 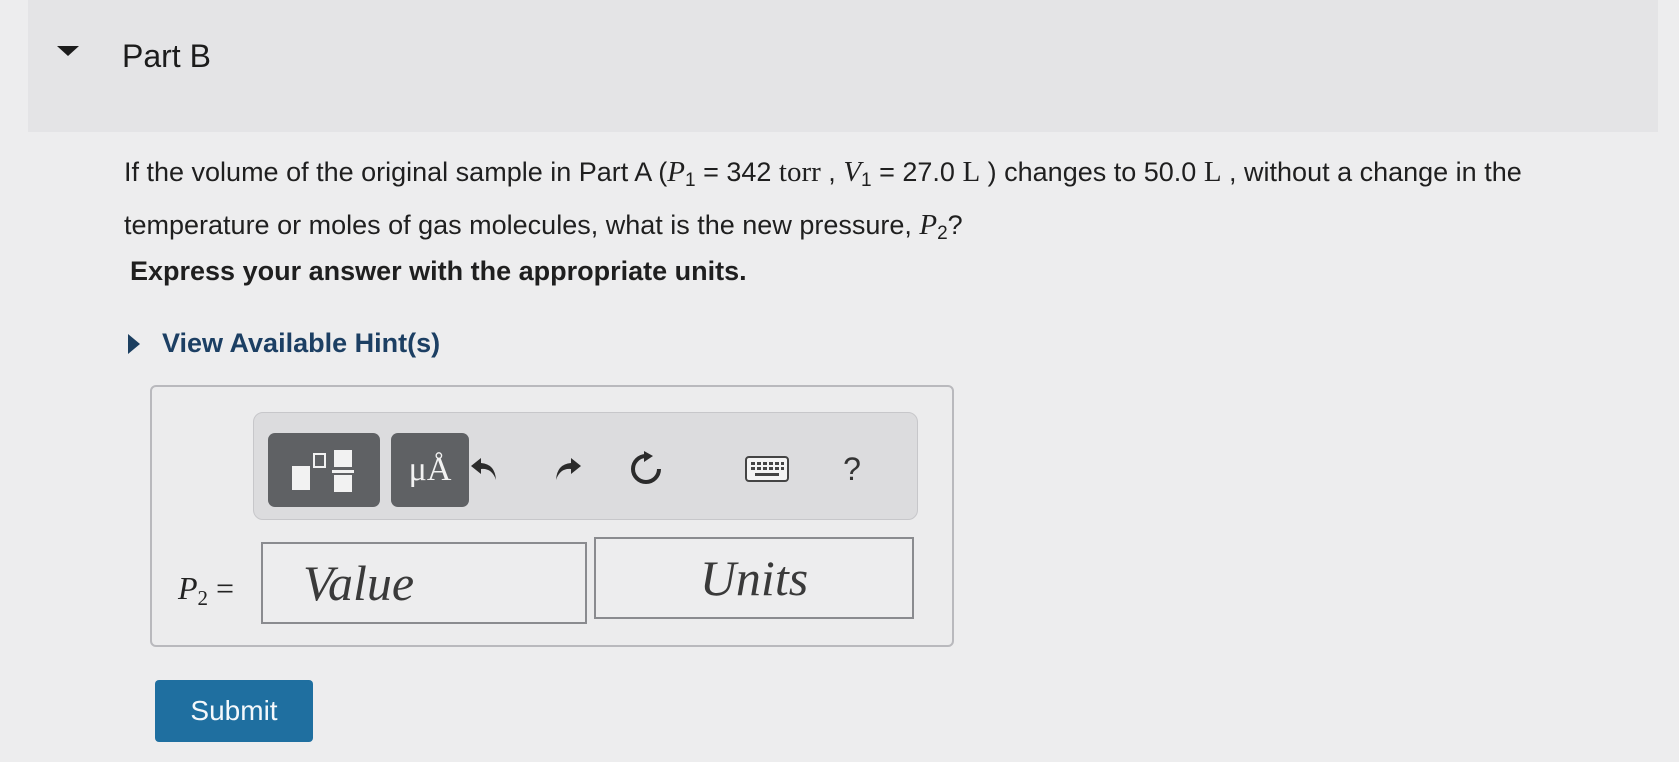 I want to click on help-icon: ?, so click(x=852, y=468).